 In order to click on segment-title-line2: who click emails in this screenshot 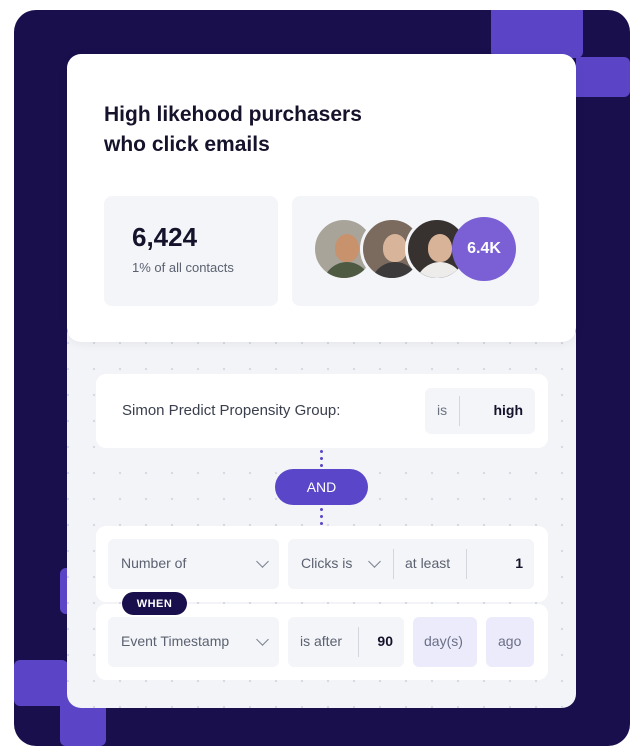, I will do `click(187, 144)`.